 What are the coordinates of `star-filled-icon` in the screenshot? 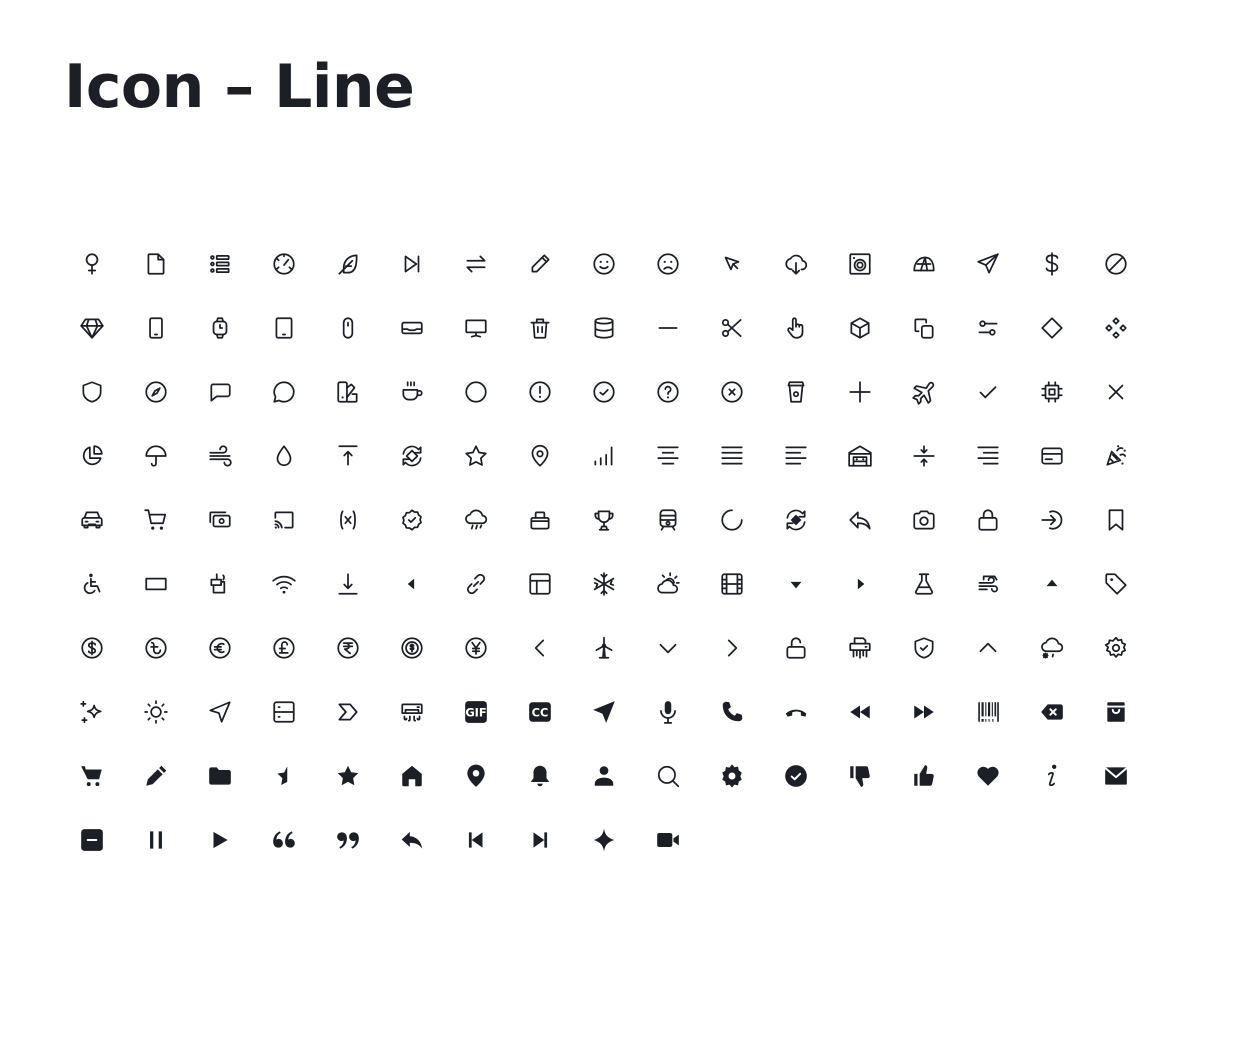 It's located at (348, 775).